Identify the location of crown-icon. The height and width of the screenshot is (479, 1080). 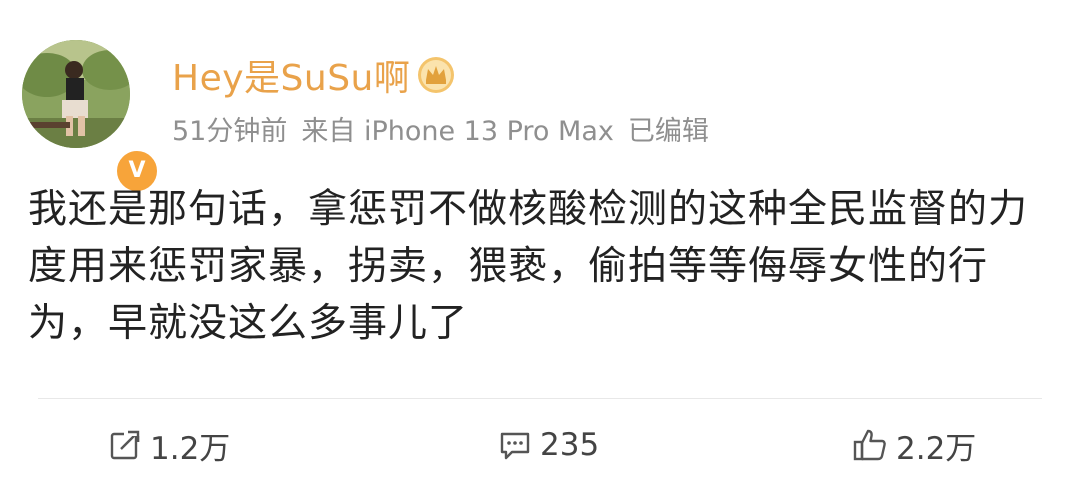
(436, 75).